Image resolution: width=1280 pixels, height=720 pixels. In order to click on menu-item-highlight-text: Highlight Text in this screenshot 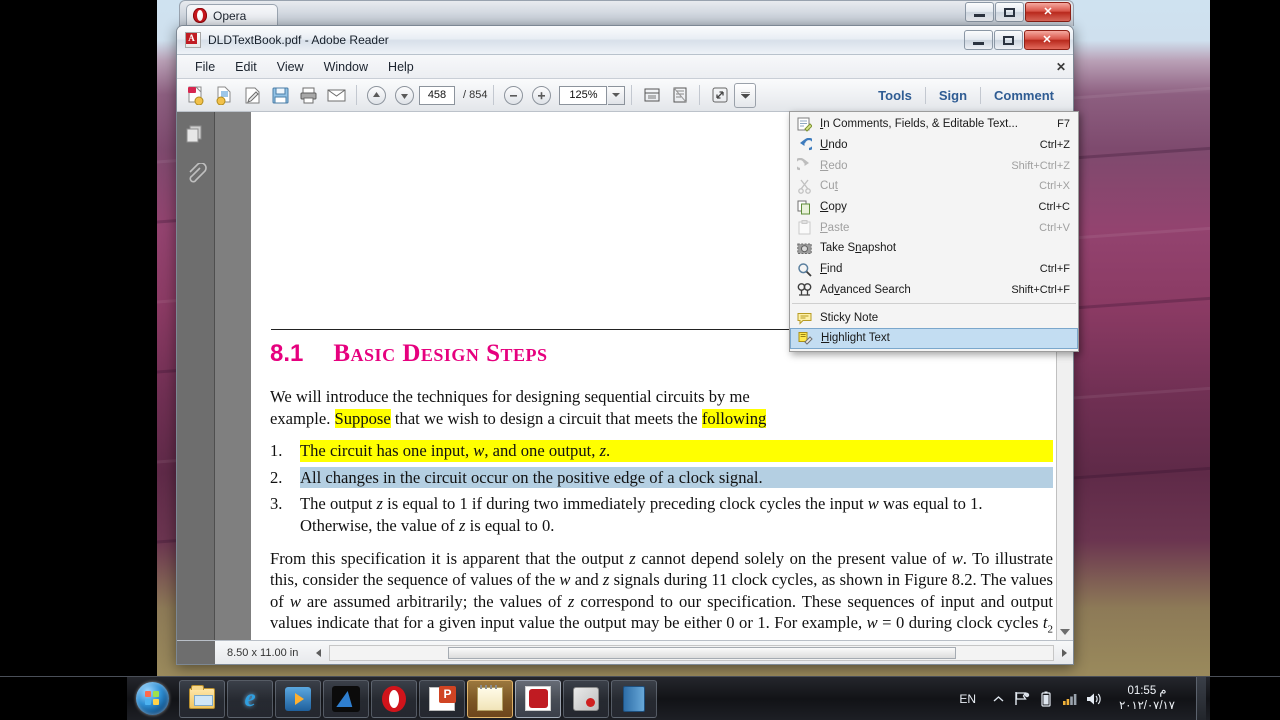, I will do `click(934, 338)`.